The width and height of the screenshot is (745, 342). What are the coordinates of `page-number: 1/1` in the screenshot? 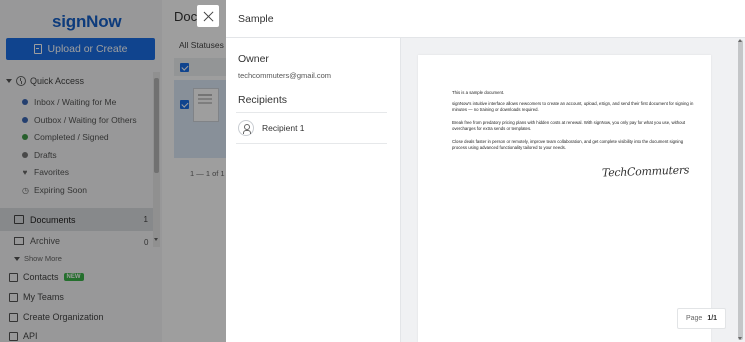 It's located at (712, 318).